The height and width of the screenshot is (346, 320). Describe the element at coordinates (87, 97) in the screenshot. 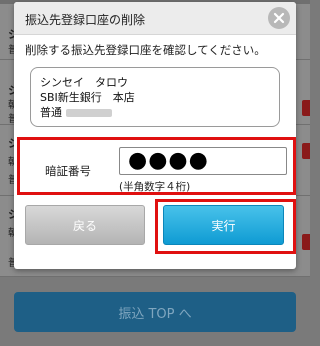

I see `account-bank-branch: SBI新生銀行 本店` at that location.